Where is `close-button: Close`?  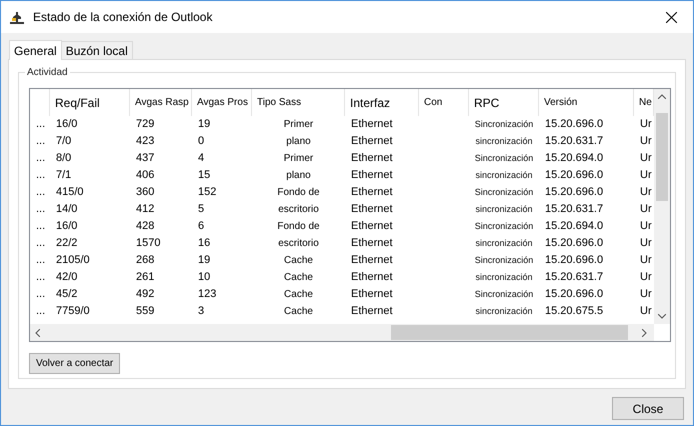 close-button: Close is located at coordinates (648, 408).